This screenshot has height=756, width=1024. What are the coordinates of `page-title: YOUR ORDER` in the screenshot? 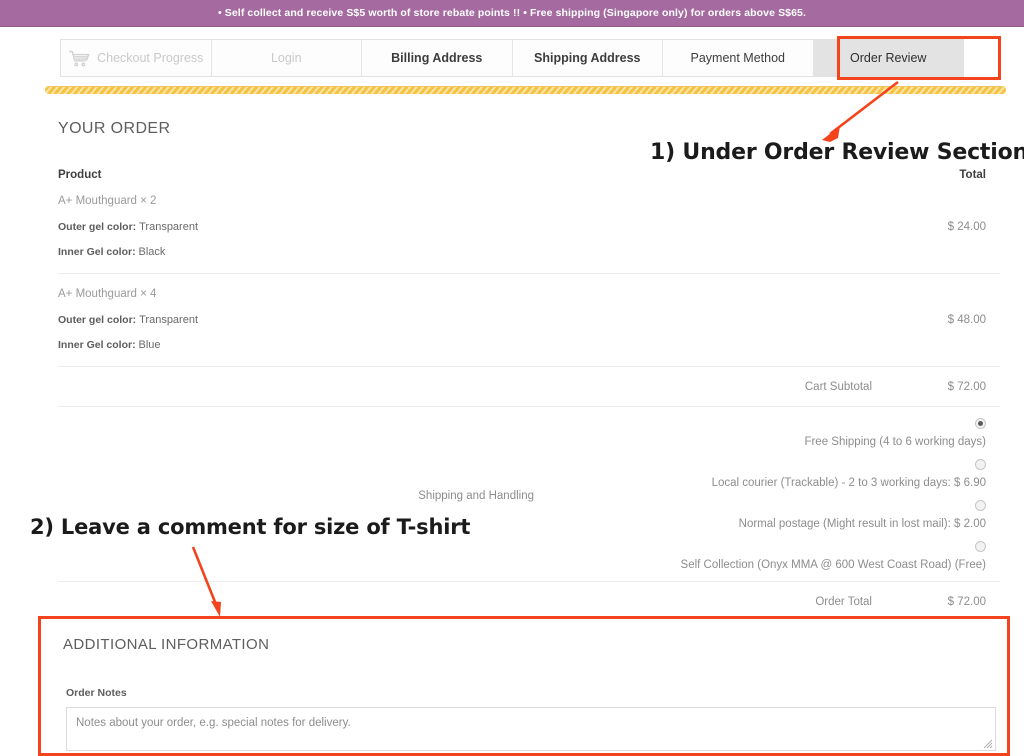 It's located at (114, 128).